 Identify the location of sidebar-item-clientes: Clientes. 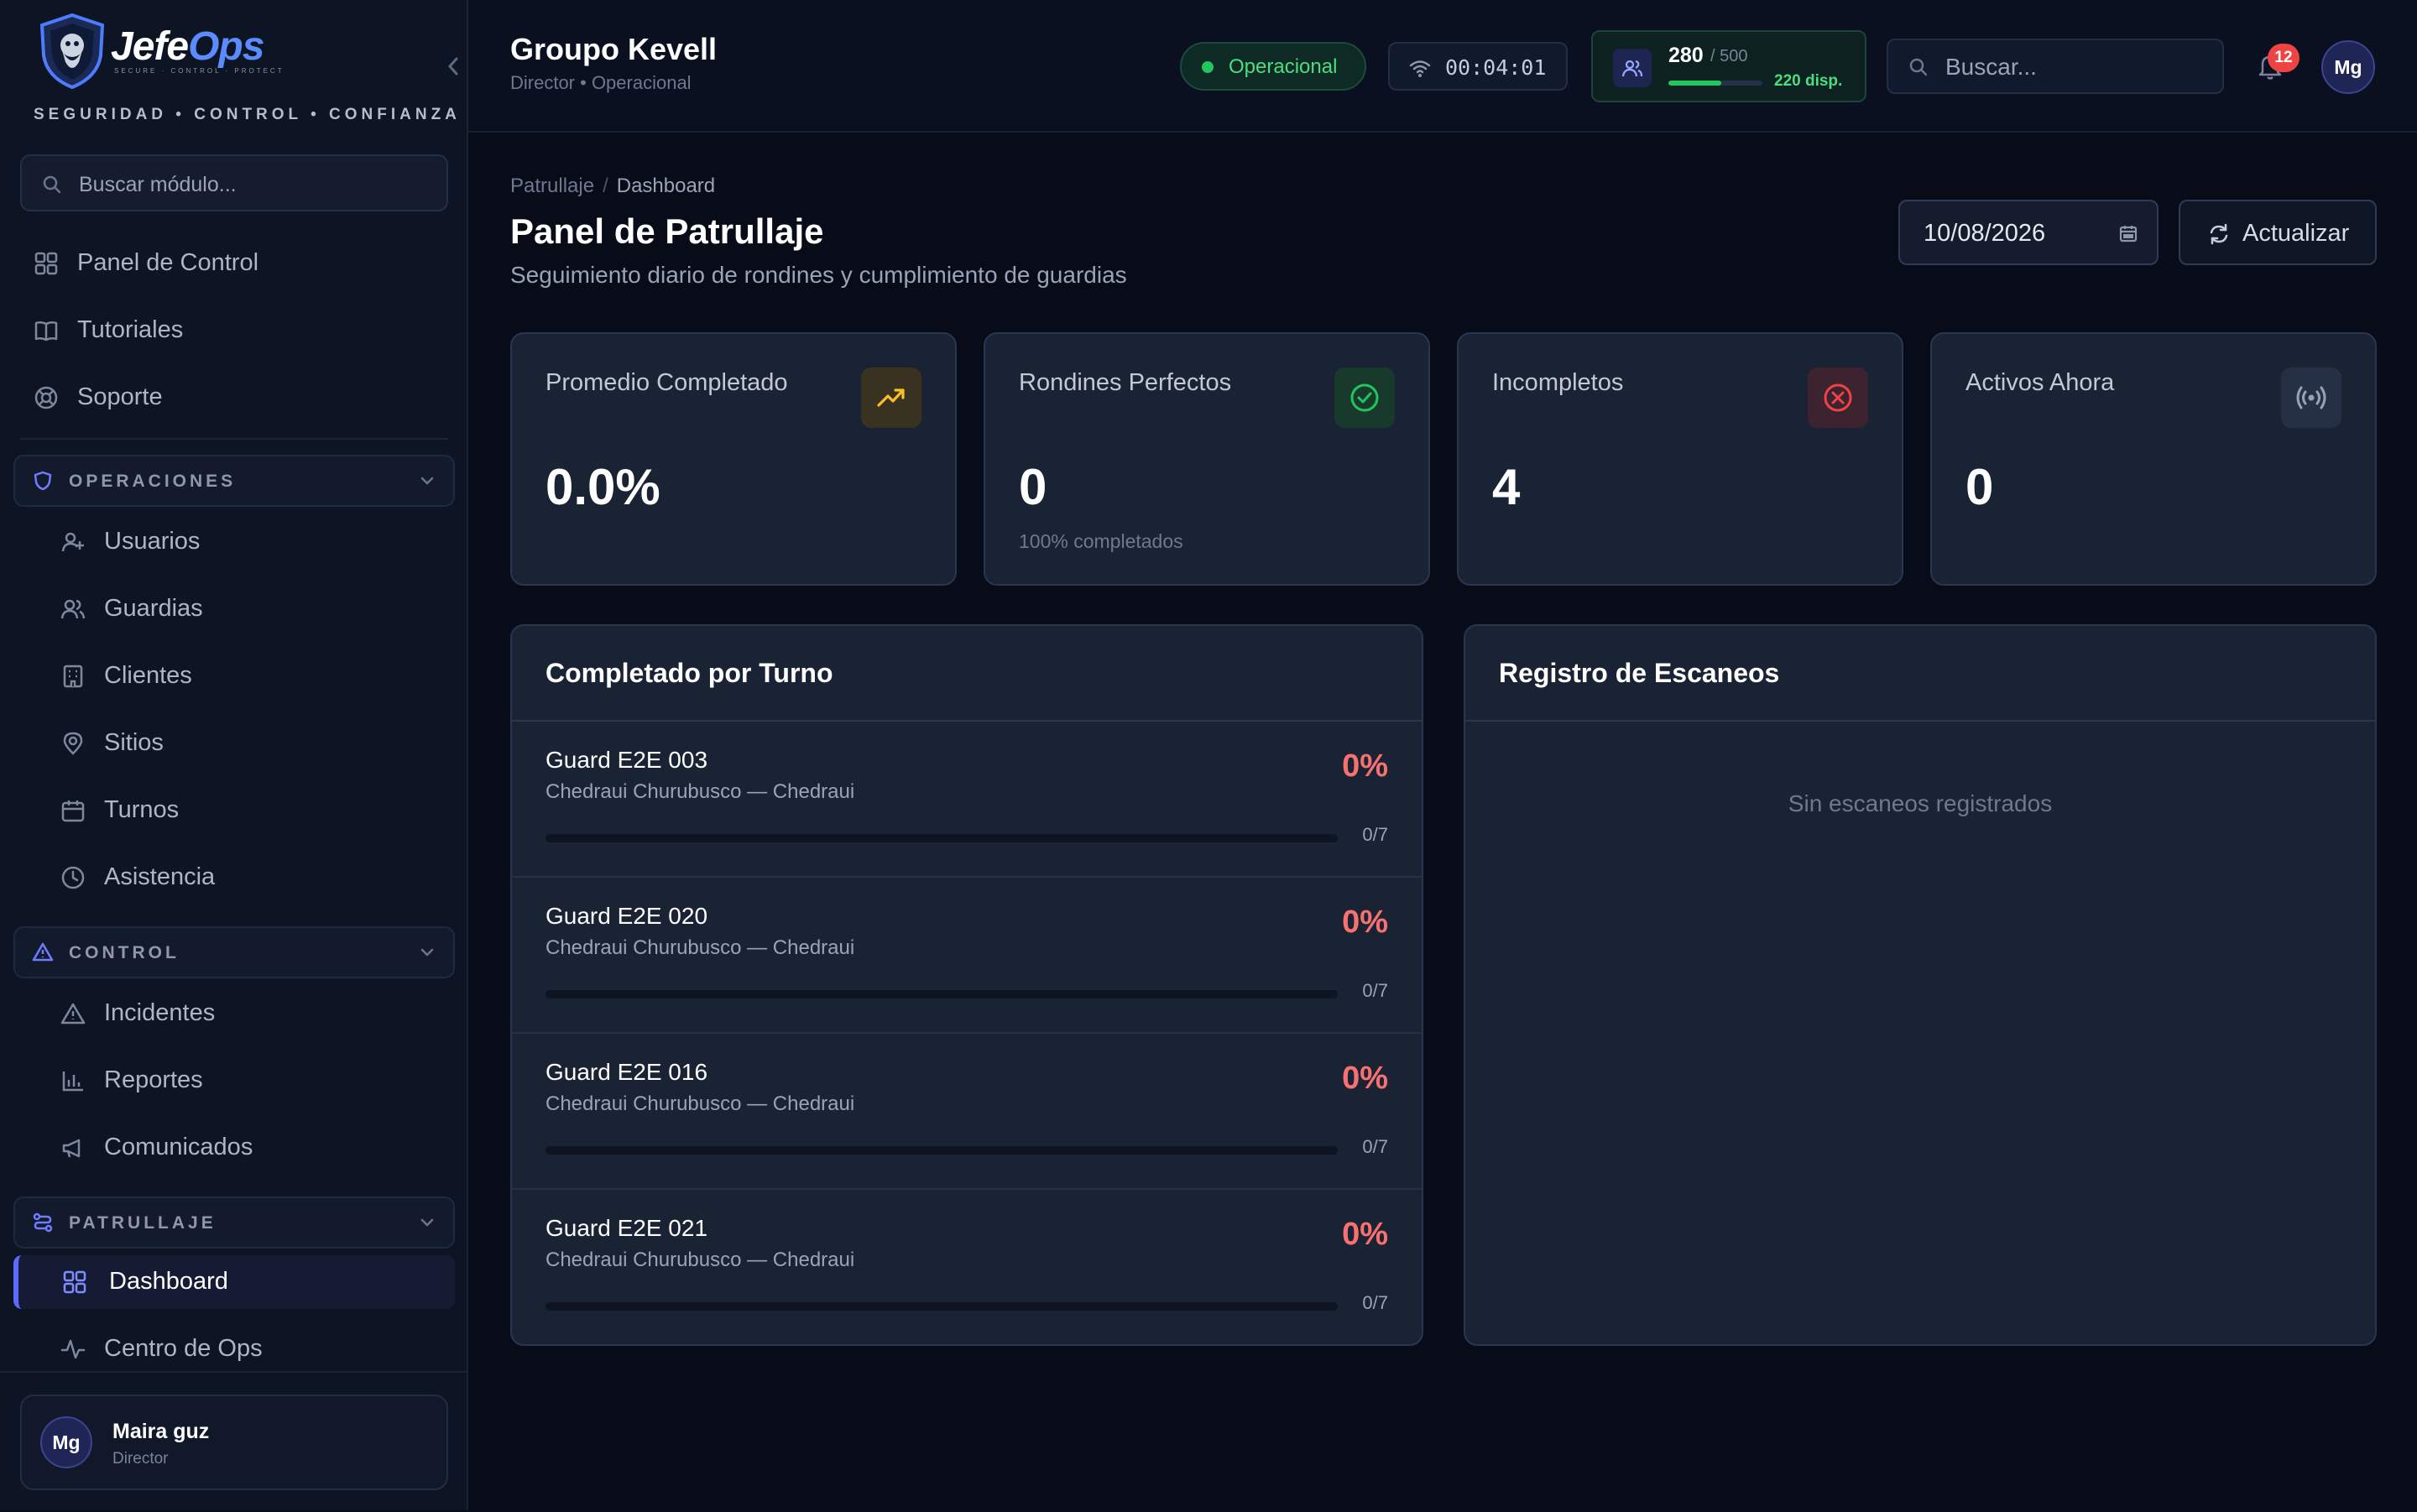
(234, 676).